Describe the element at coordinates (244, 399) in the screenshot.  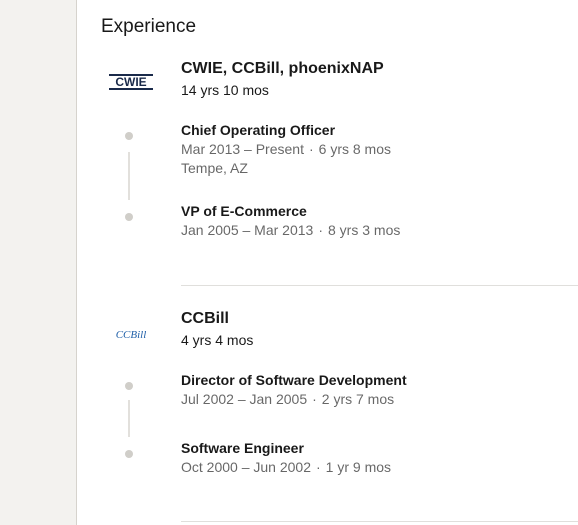
I see `role-date-range: Jul 2002 – Jan 2005` at that location.